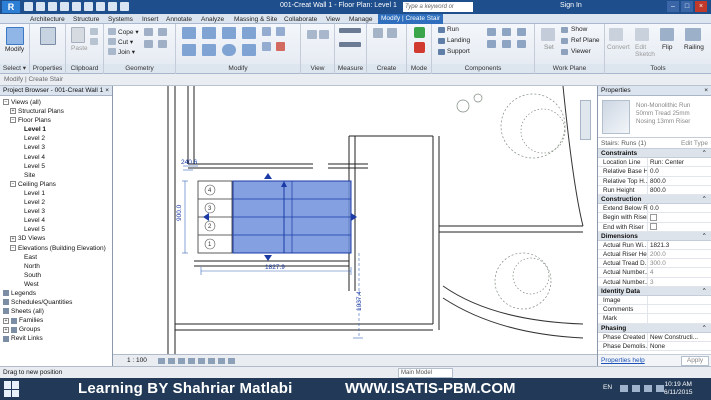  Describe the element at coordinates (40, 6) in the screenshot. I see `save-icon` at that location.